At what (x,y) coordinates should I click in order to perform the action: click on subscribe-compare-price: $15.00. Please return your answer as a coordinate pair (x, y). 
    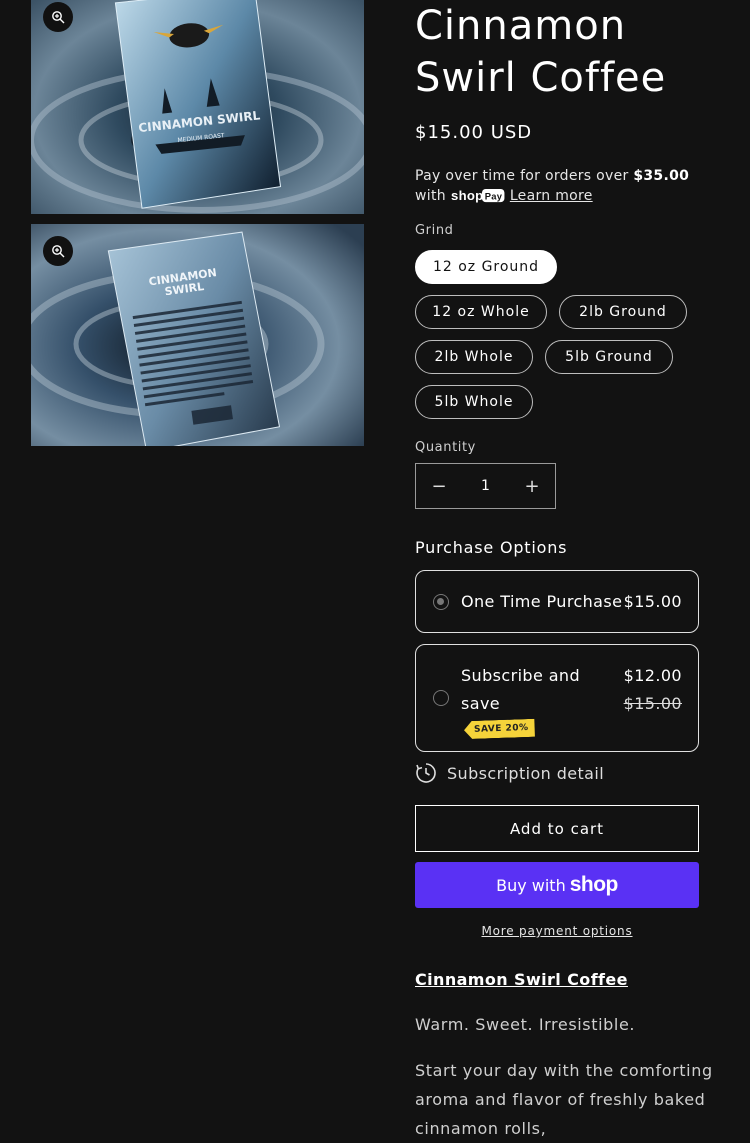
    Looking at the image, I should click on (652, 703).